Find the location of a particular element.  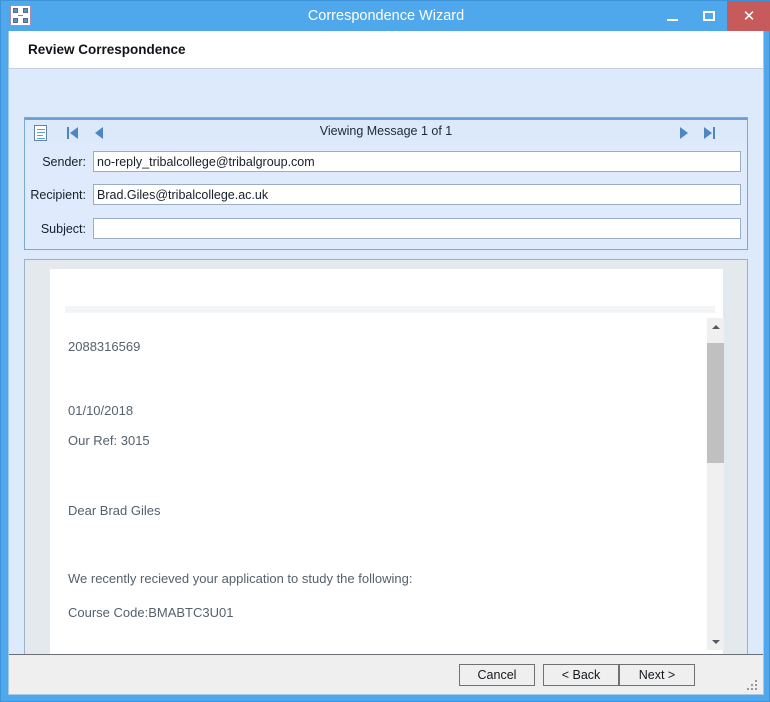

message-body-scrollbar is located at coordinates (715, 484).